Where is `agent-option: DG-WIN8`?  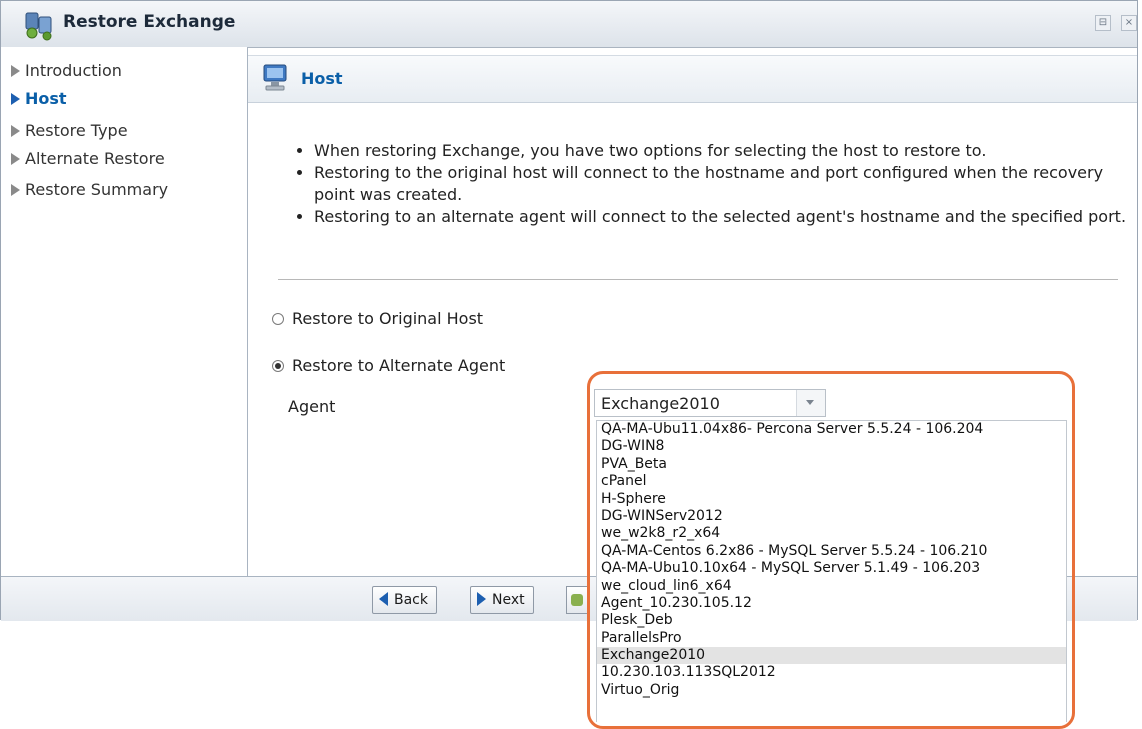 agent-option: DG-WIN8 is located at coordinates (831, 446).